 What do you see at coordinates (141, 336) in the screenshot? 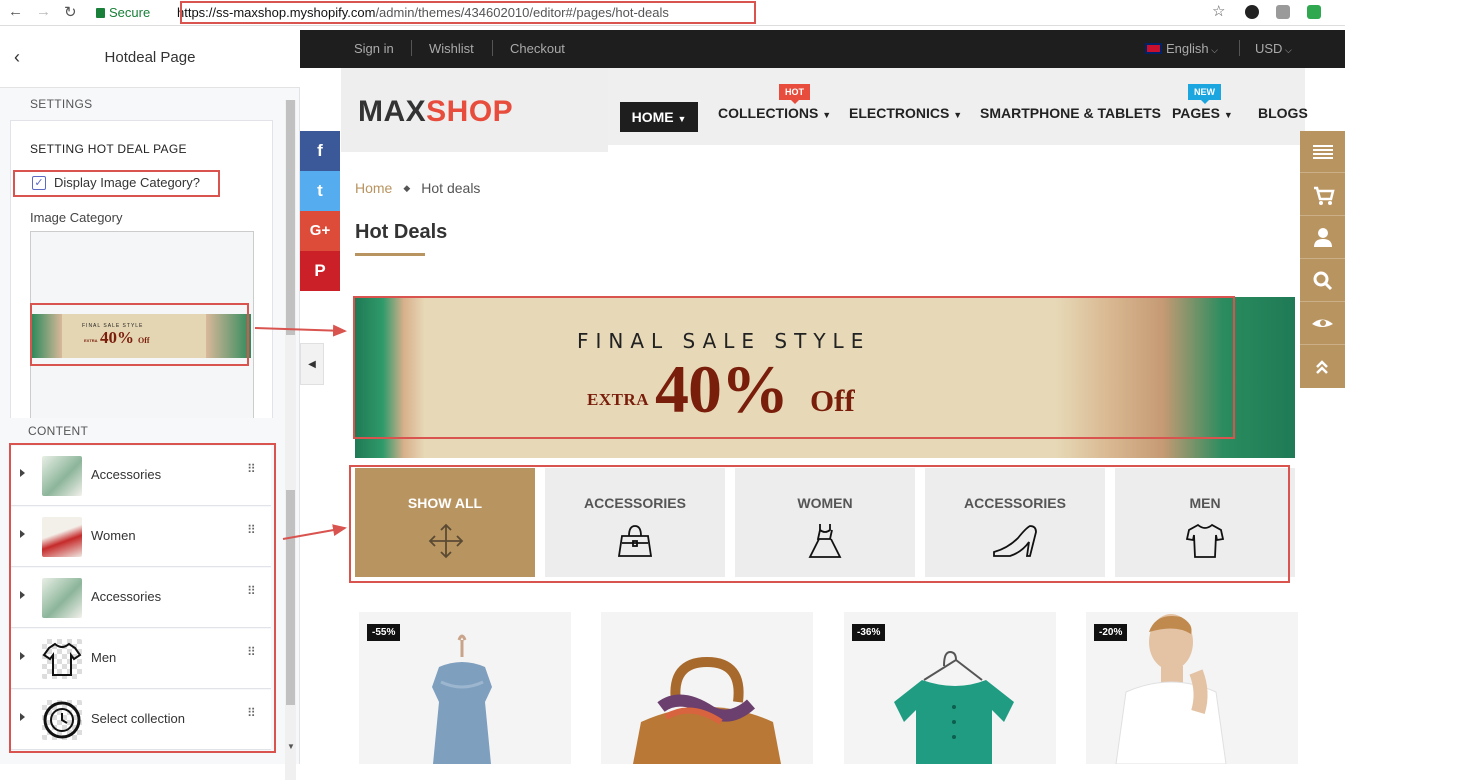
I see `image-category-preview: FINAL SALE STYLE EXTRA 40% Off` at bounding box center [141, 336].